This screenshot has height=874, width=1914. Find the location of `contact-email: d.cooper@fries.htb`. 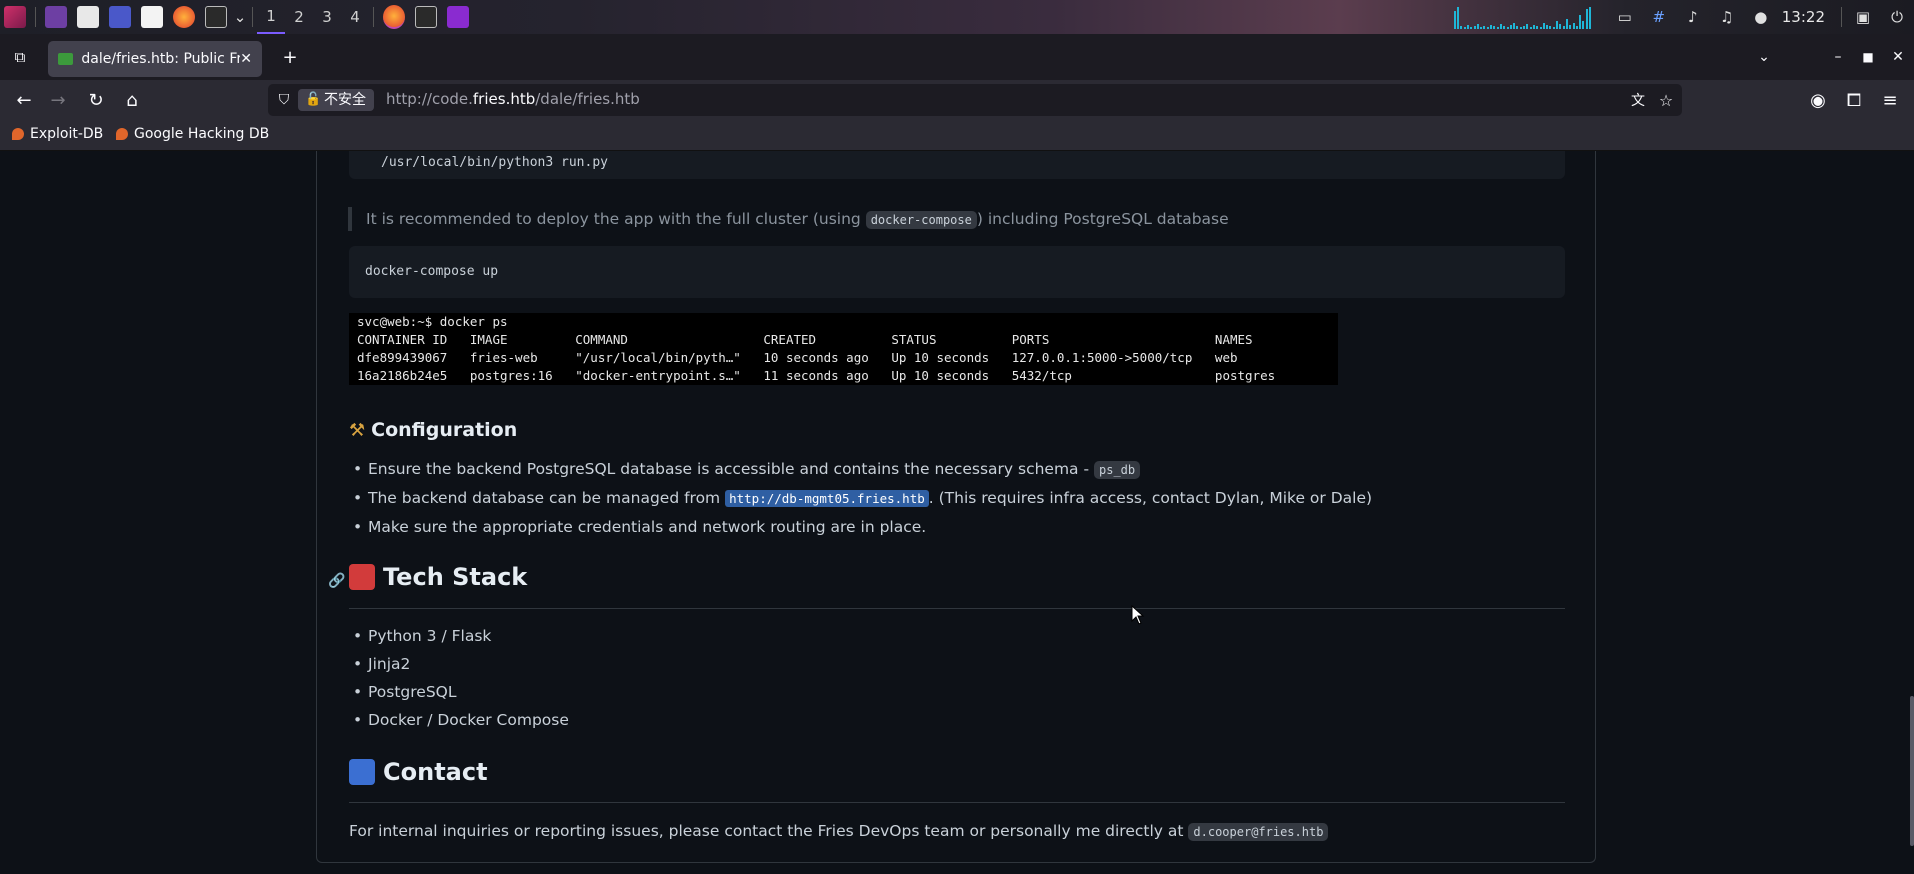

contact-email: d.cooper@fries.htb is located at coordinates (1258, 832).